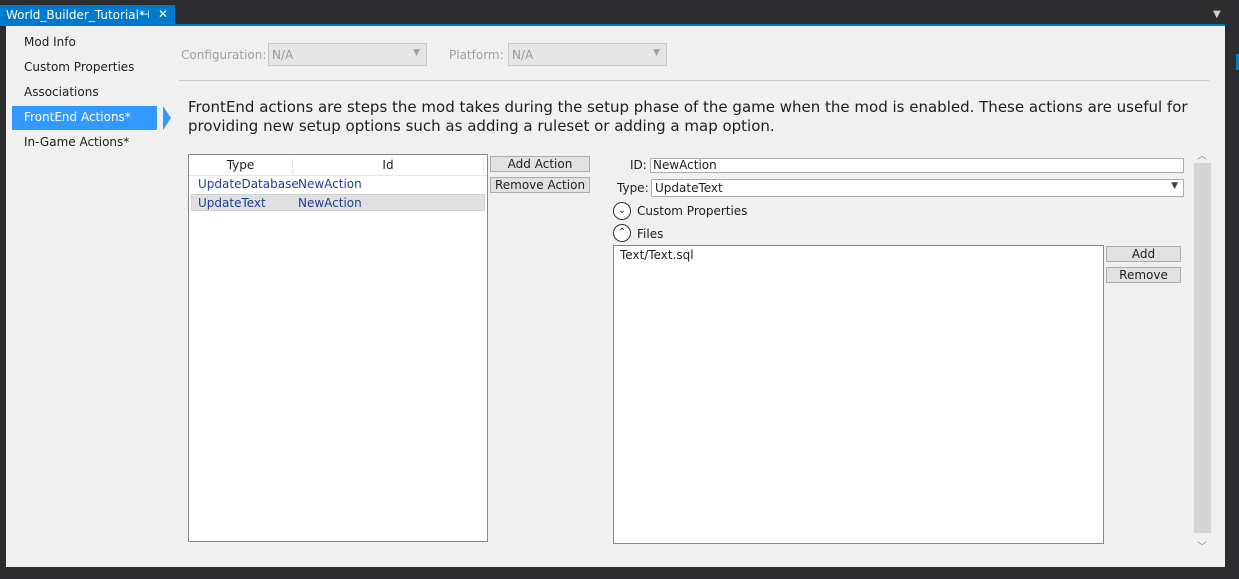 This screenshot has width=1239, height=579. I want to click on type-select: UpdateText ▼, so click(917, 188).